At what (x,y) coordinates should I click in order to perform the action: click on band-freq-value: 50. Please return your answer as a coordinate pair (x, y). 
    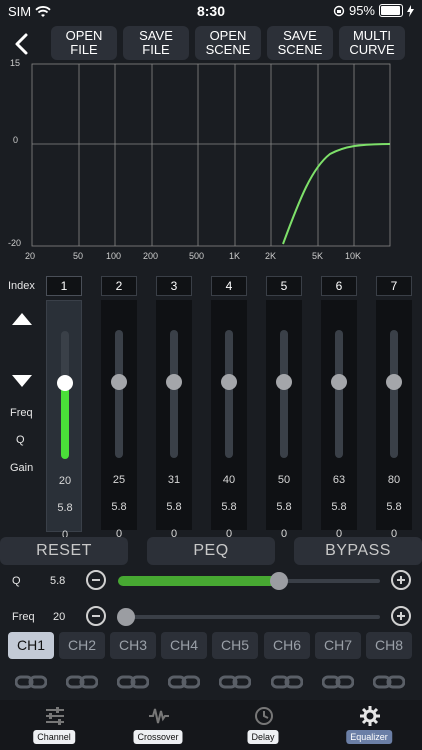
    Looking at the image, I should click on (284, 480).